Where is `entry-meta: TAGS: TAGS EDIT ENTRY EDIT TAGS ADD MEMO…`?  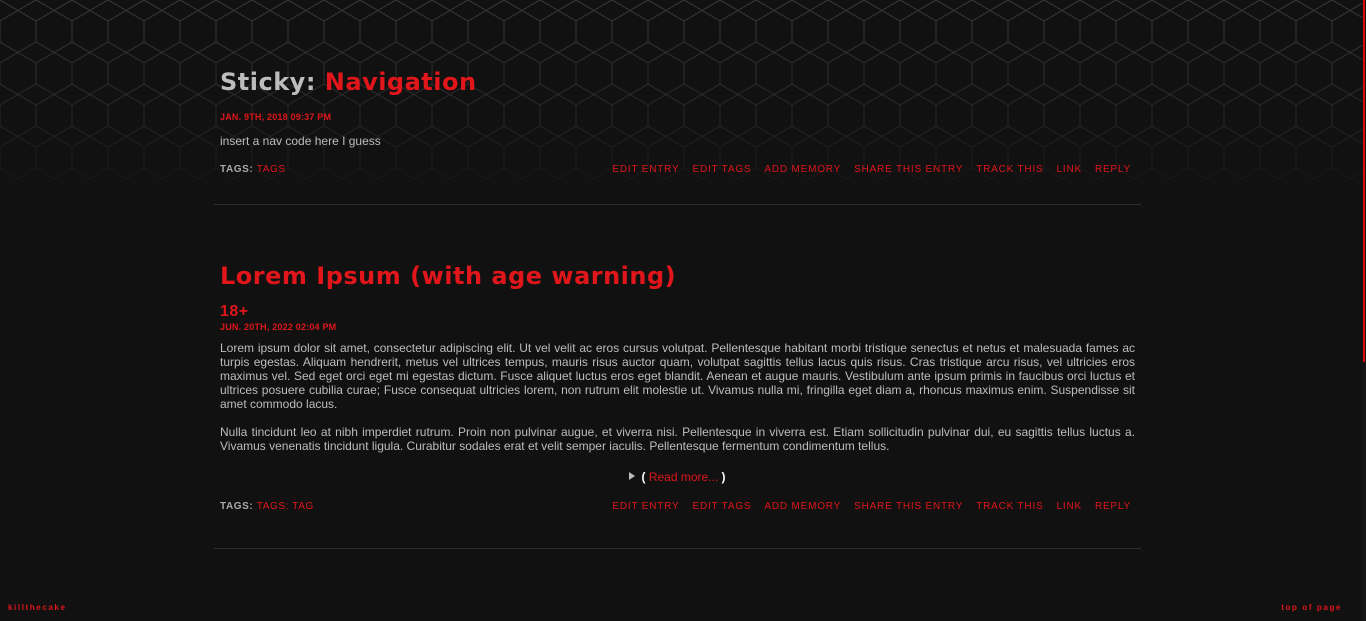 entry-meta: TAGS: TAGS EDIT ENTRY EDIT TAGS ADD MEMO… is located at coordinates (677, 169).